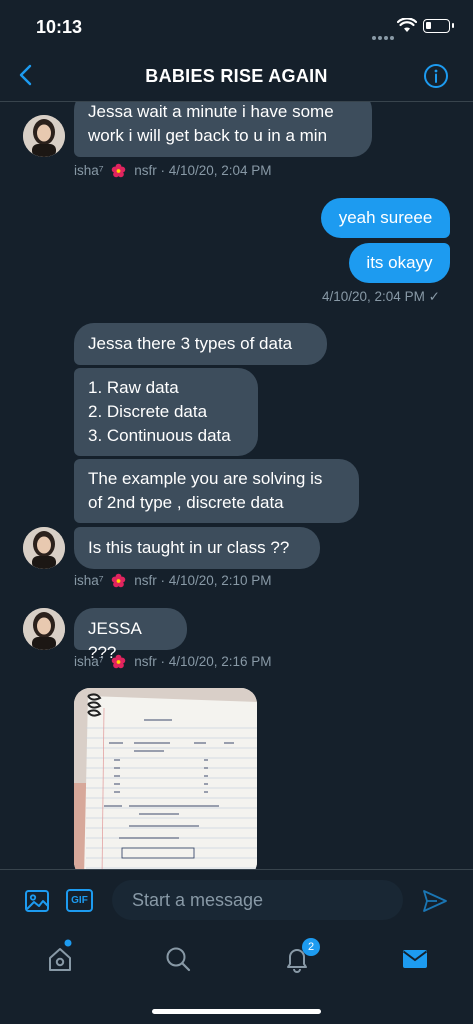 This screenshot has height=1024, width=473. I want to click on read-check-icon: ✓, so click(434, 296).